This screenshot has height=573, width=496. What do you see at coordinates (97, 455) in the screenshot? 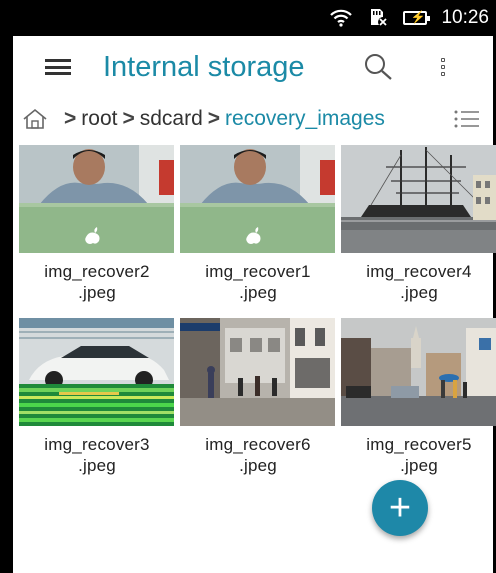
I see `file-name: img_recover3 .jpeg` at bounding box center [97, 455].